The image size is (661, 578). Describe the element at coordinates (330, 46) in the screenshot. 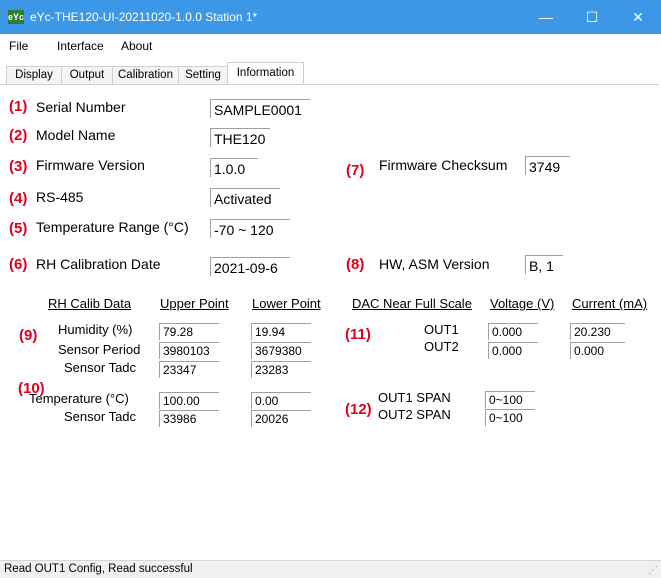

I see `menu-bar: File Interface About` at that location.